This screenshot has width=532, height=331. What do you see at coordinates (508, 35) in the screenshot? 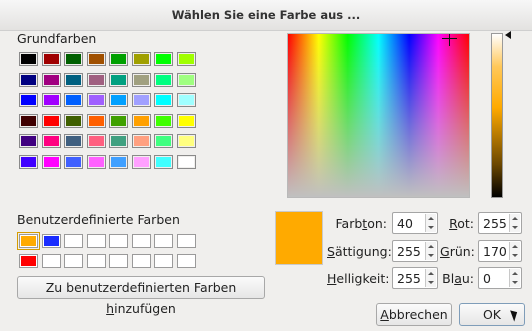
I see `luminance-arrow-icon` at bounding box center [508, 35].